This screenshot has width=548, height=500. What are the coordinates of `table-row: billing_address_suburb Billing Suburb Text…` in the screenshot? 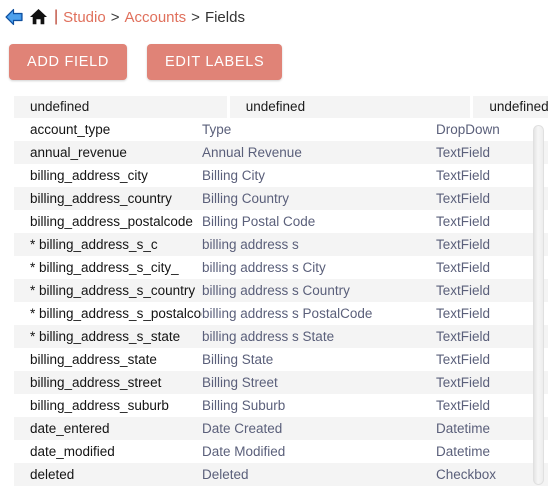 It's located at (281, 405).